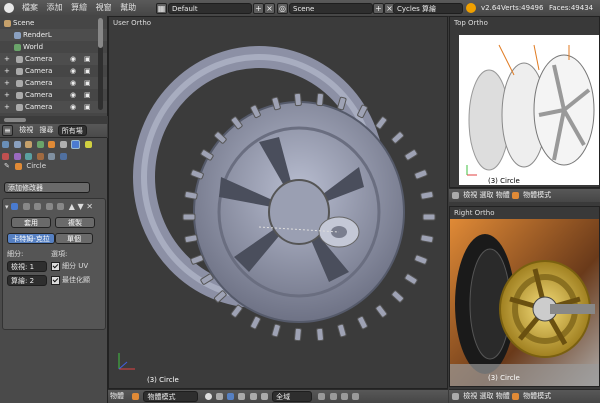 The height and width of the screenshot is (403, 600). I want to click on right-view-menu: 檢視, so click(470, 396).